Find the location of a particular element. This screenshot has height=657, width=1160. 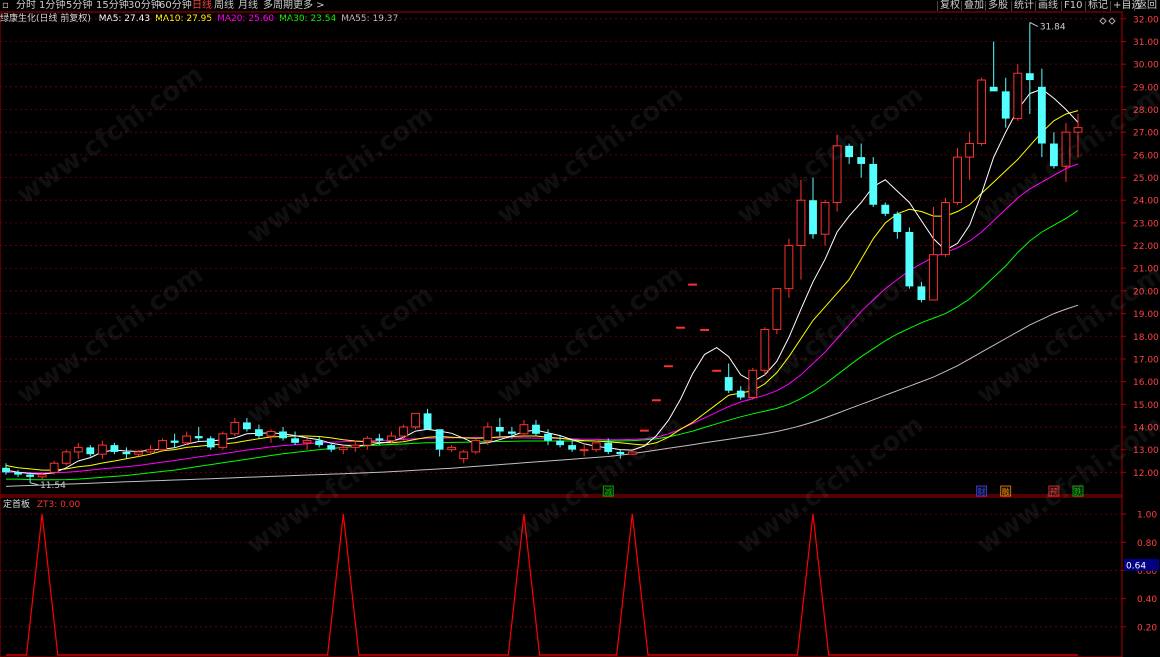

price-axis-label: 23.00 is located at coordinates (1146, 224).